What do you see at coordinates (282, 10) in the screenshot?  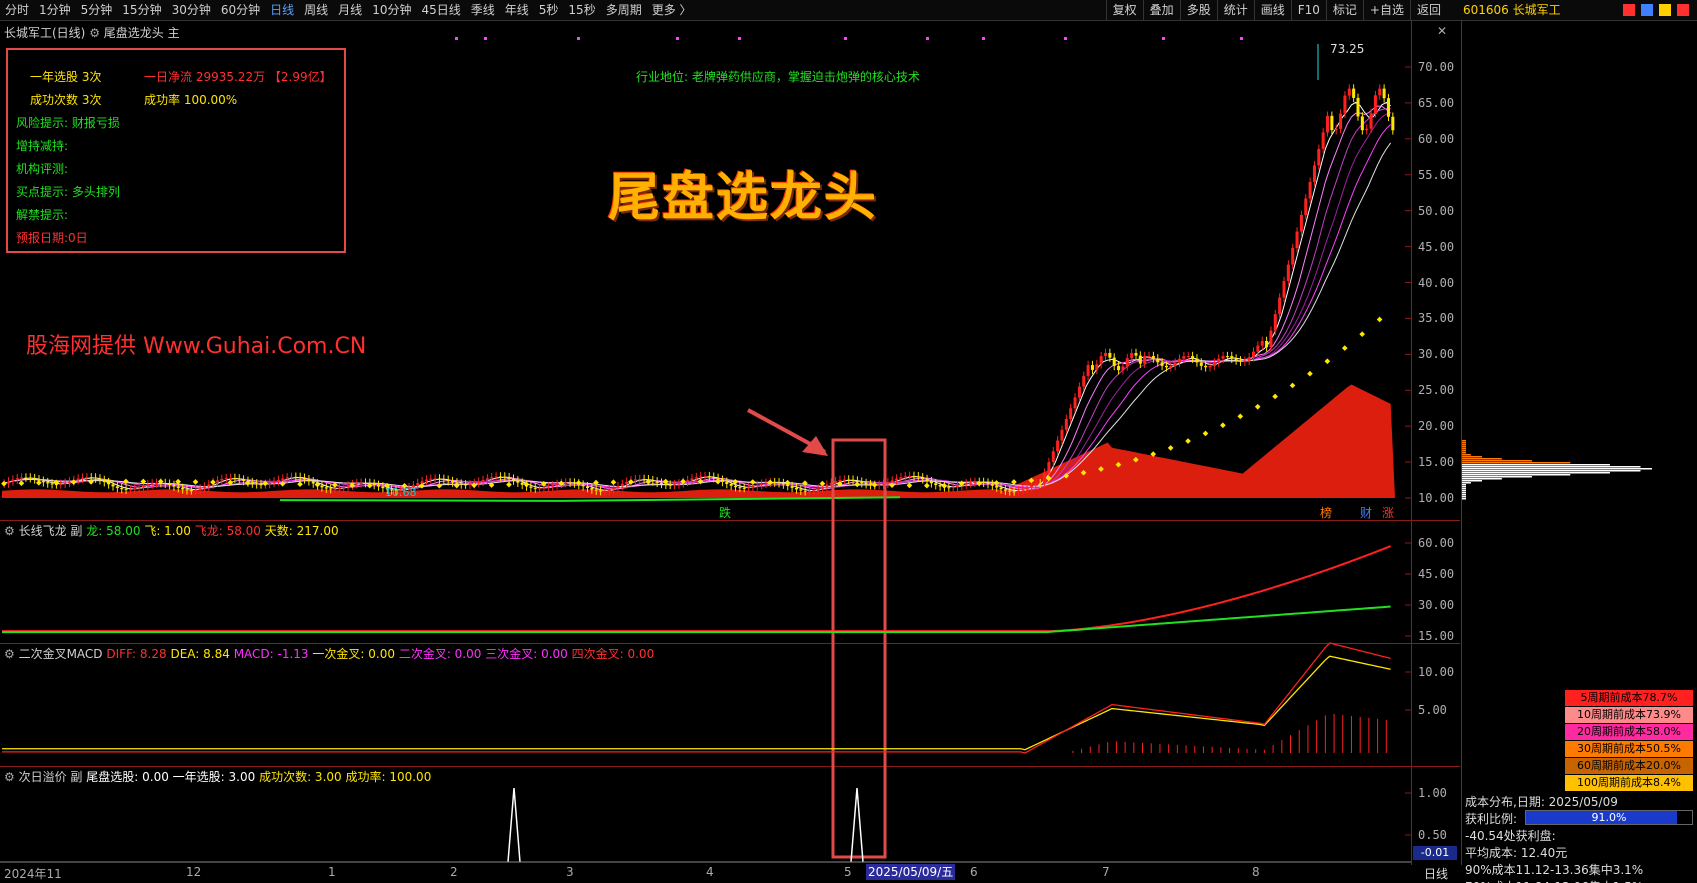 I see `period-tab-daily: 日线` at bounding box center [282, 10].